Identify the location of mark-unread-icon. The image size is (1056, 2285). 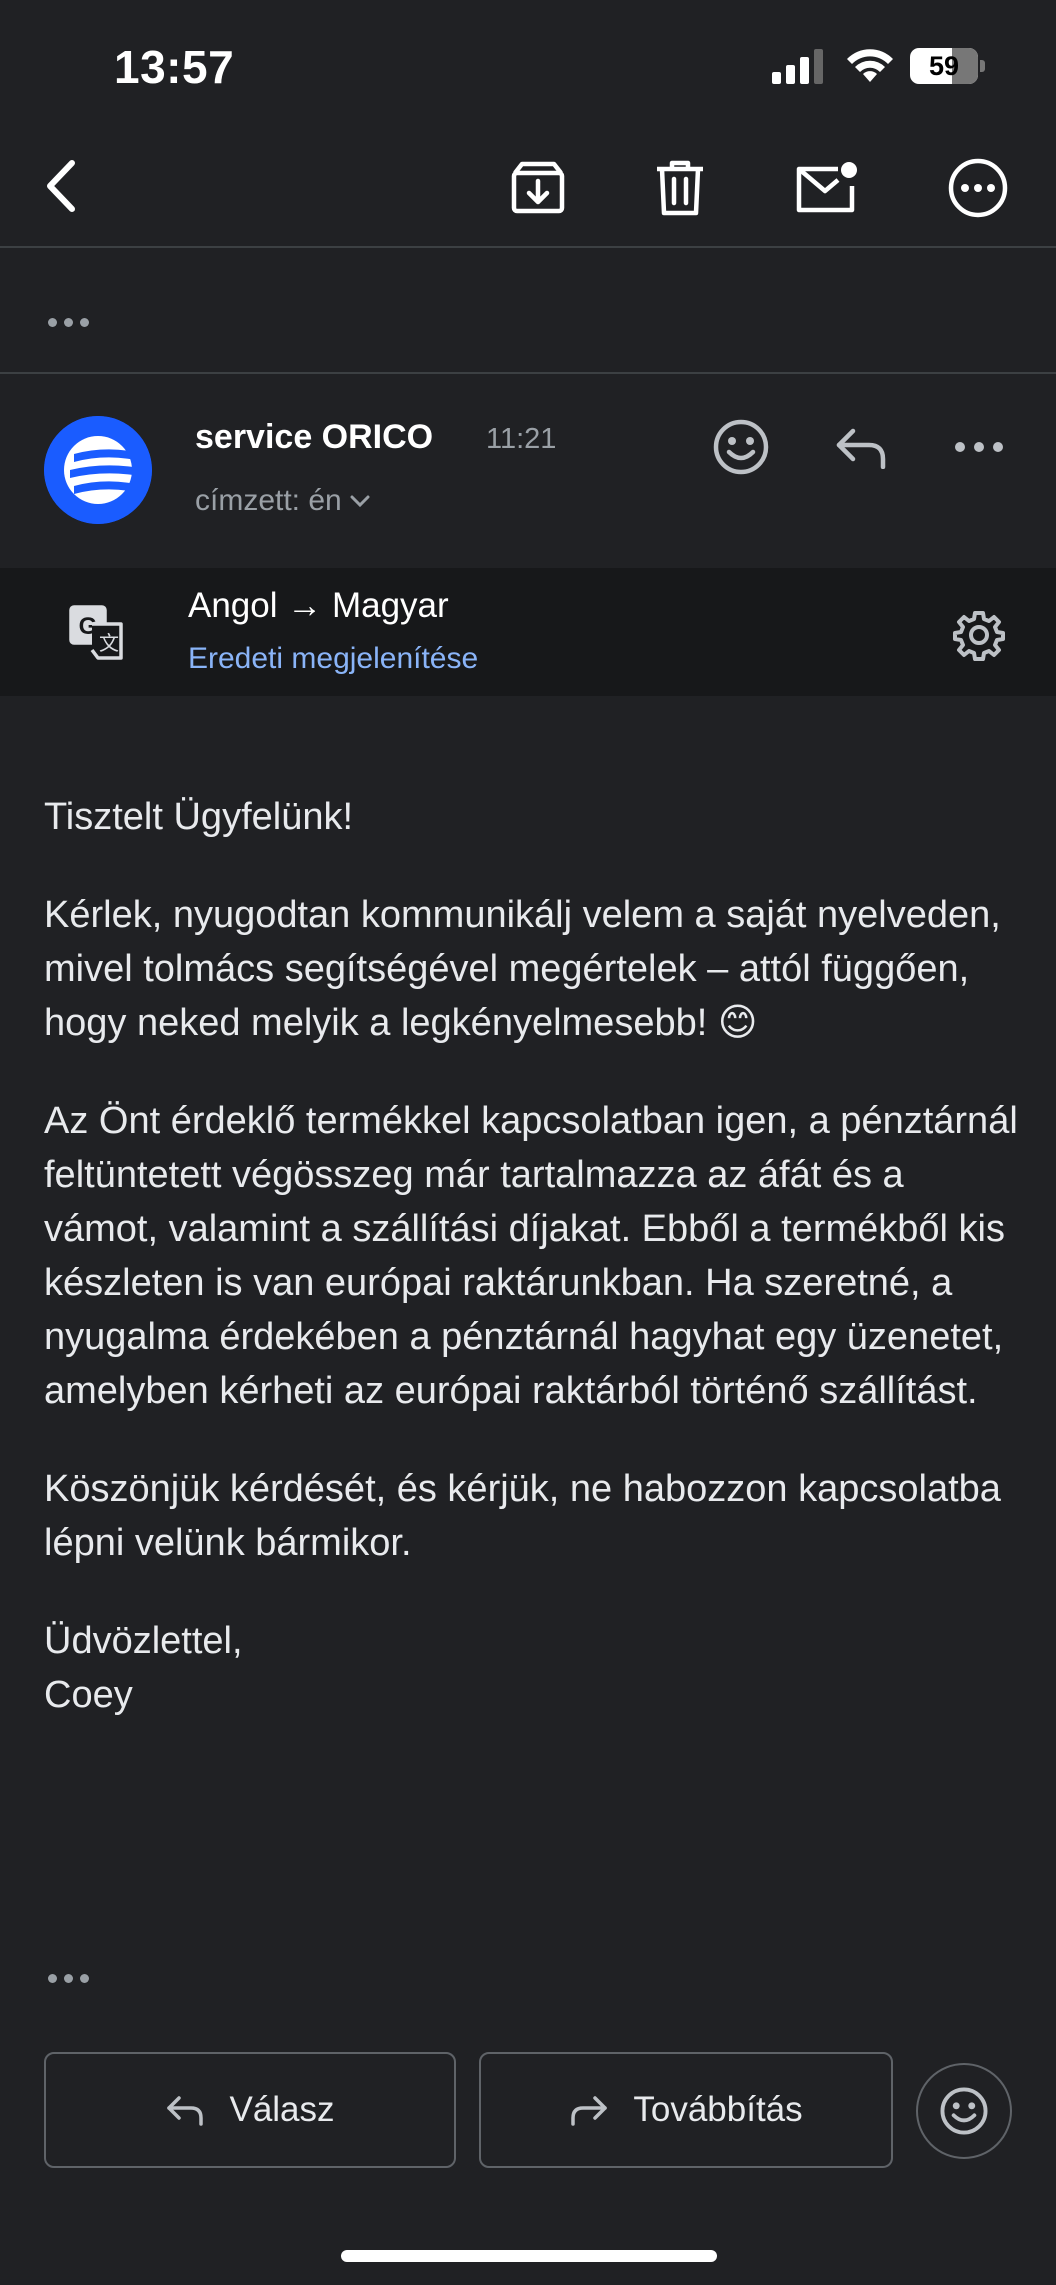
(826, 187).